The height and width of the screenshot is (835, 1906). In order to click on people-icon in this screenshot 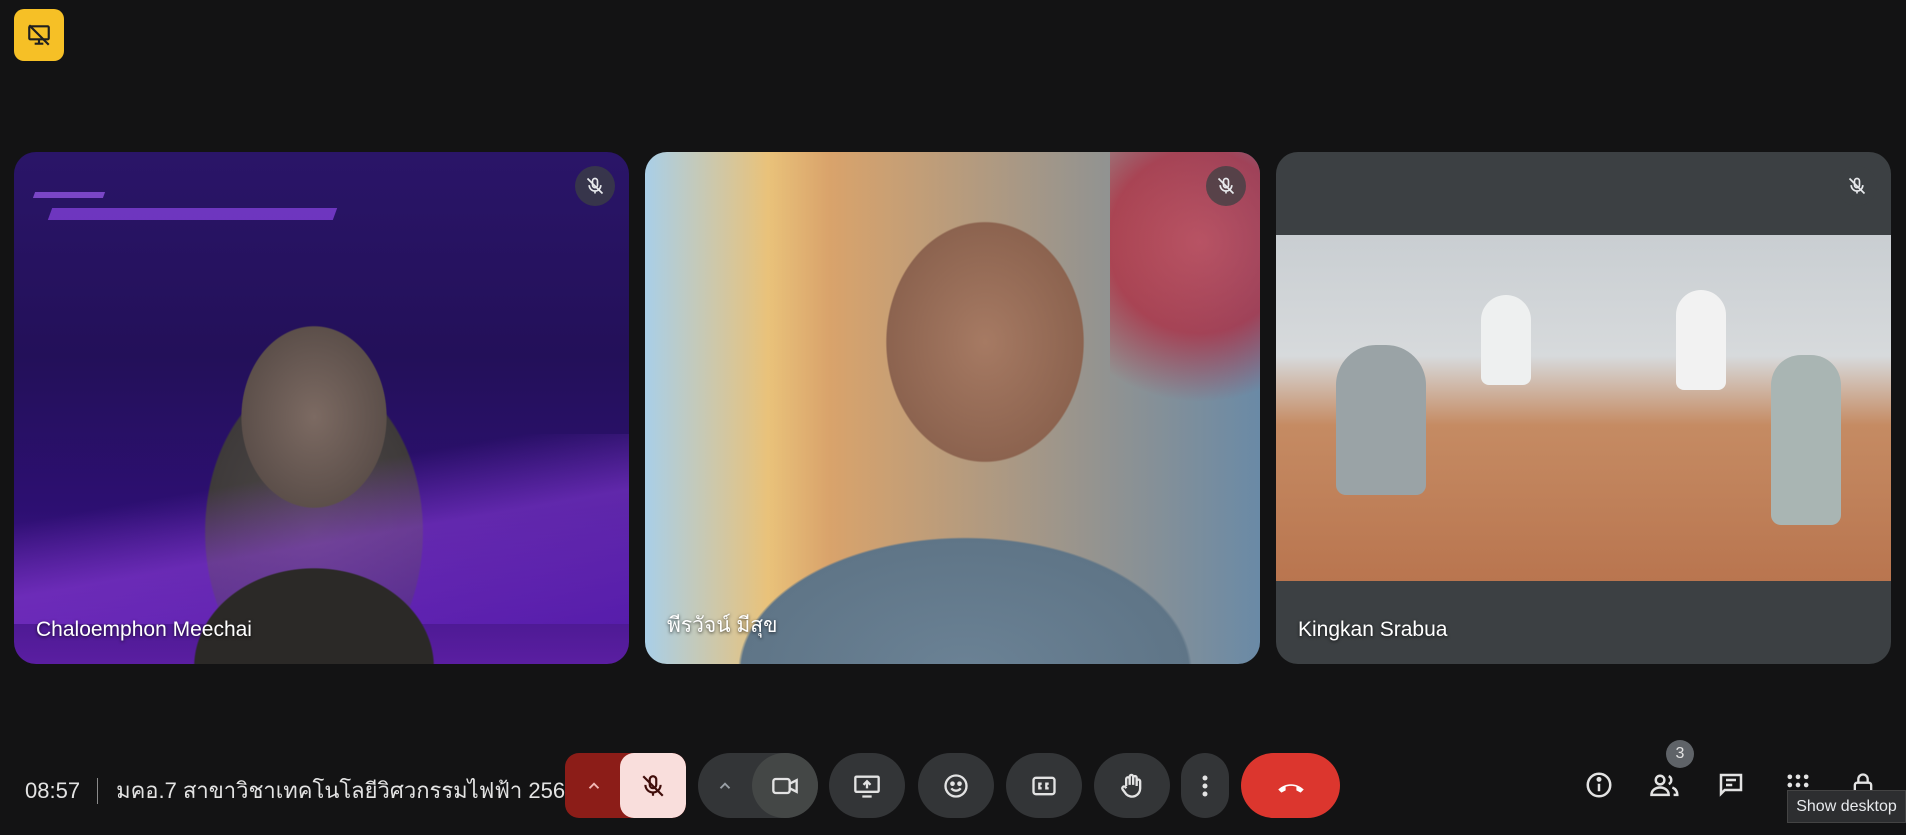, I will do `click(1664, 785)`.